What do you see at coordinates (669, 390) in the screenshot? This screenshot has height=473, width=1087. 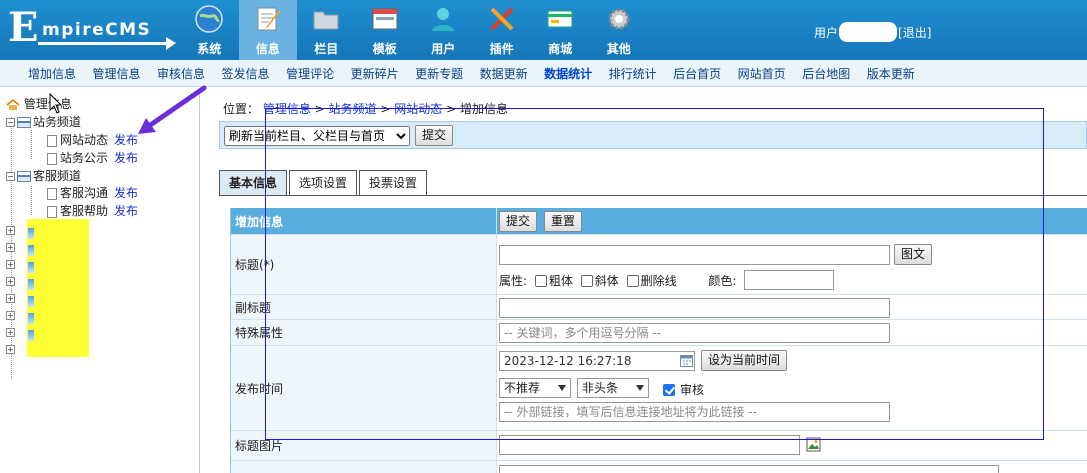 I see `audit-checkbox` at bounding box center [669, 390].